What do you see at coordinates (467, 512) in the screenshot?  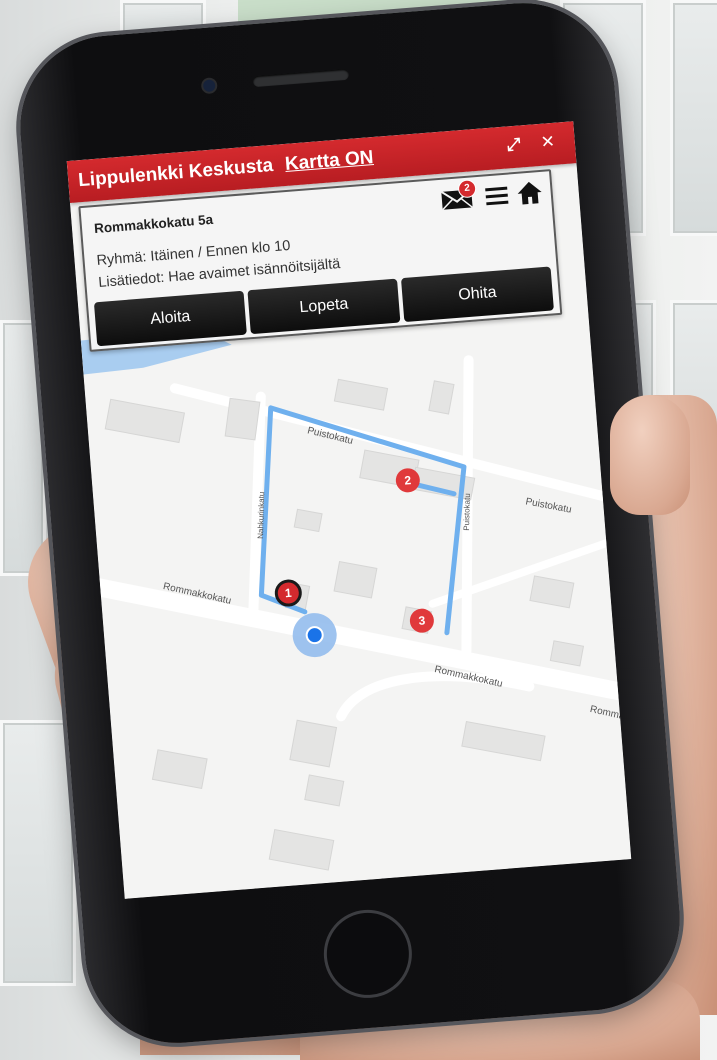 I see `street-label-side: Puistokatu` at bounding box center [467, 512].